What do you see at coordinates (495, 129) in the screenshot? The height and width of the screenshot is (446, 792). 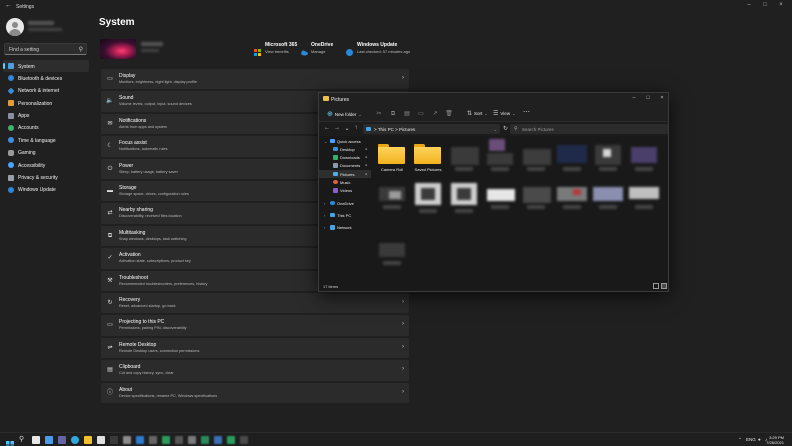 I see `chevron-down-icon: ⌄` at bounding box center [495, 129].